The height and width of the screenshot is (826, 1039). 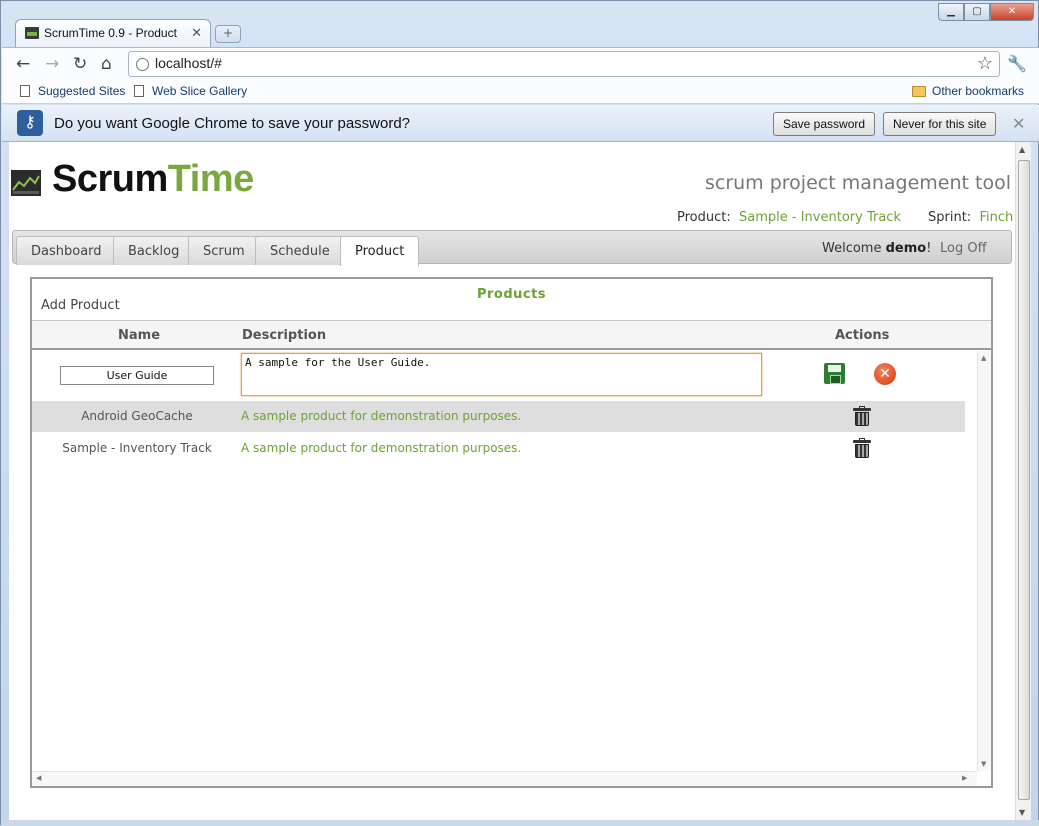 What do you see at coordinates (519, 24) in the screenshot?
I see `title-bar: ScrumTime 0.9 - Product ✕ + ▁ ▢ ✕` at bounding box center [519, 24].